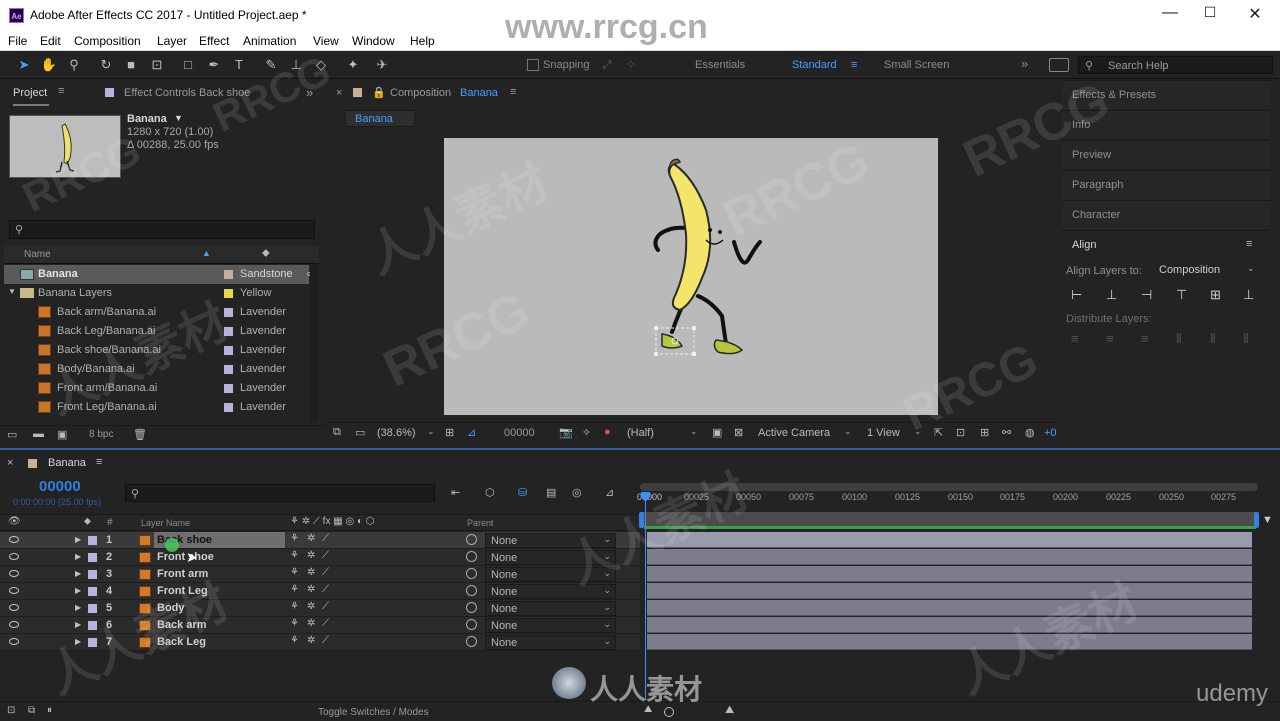  What do you see at coordinates (182, 625) in the screenshot?
I see `layer-name: Back arm` at bounding box center [182, 625].